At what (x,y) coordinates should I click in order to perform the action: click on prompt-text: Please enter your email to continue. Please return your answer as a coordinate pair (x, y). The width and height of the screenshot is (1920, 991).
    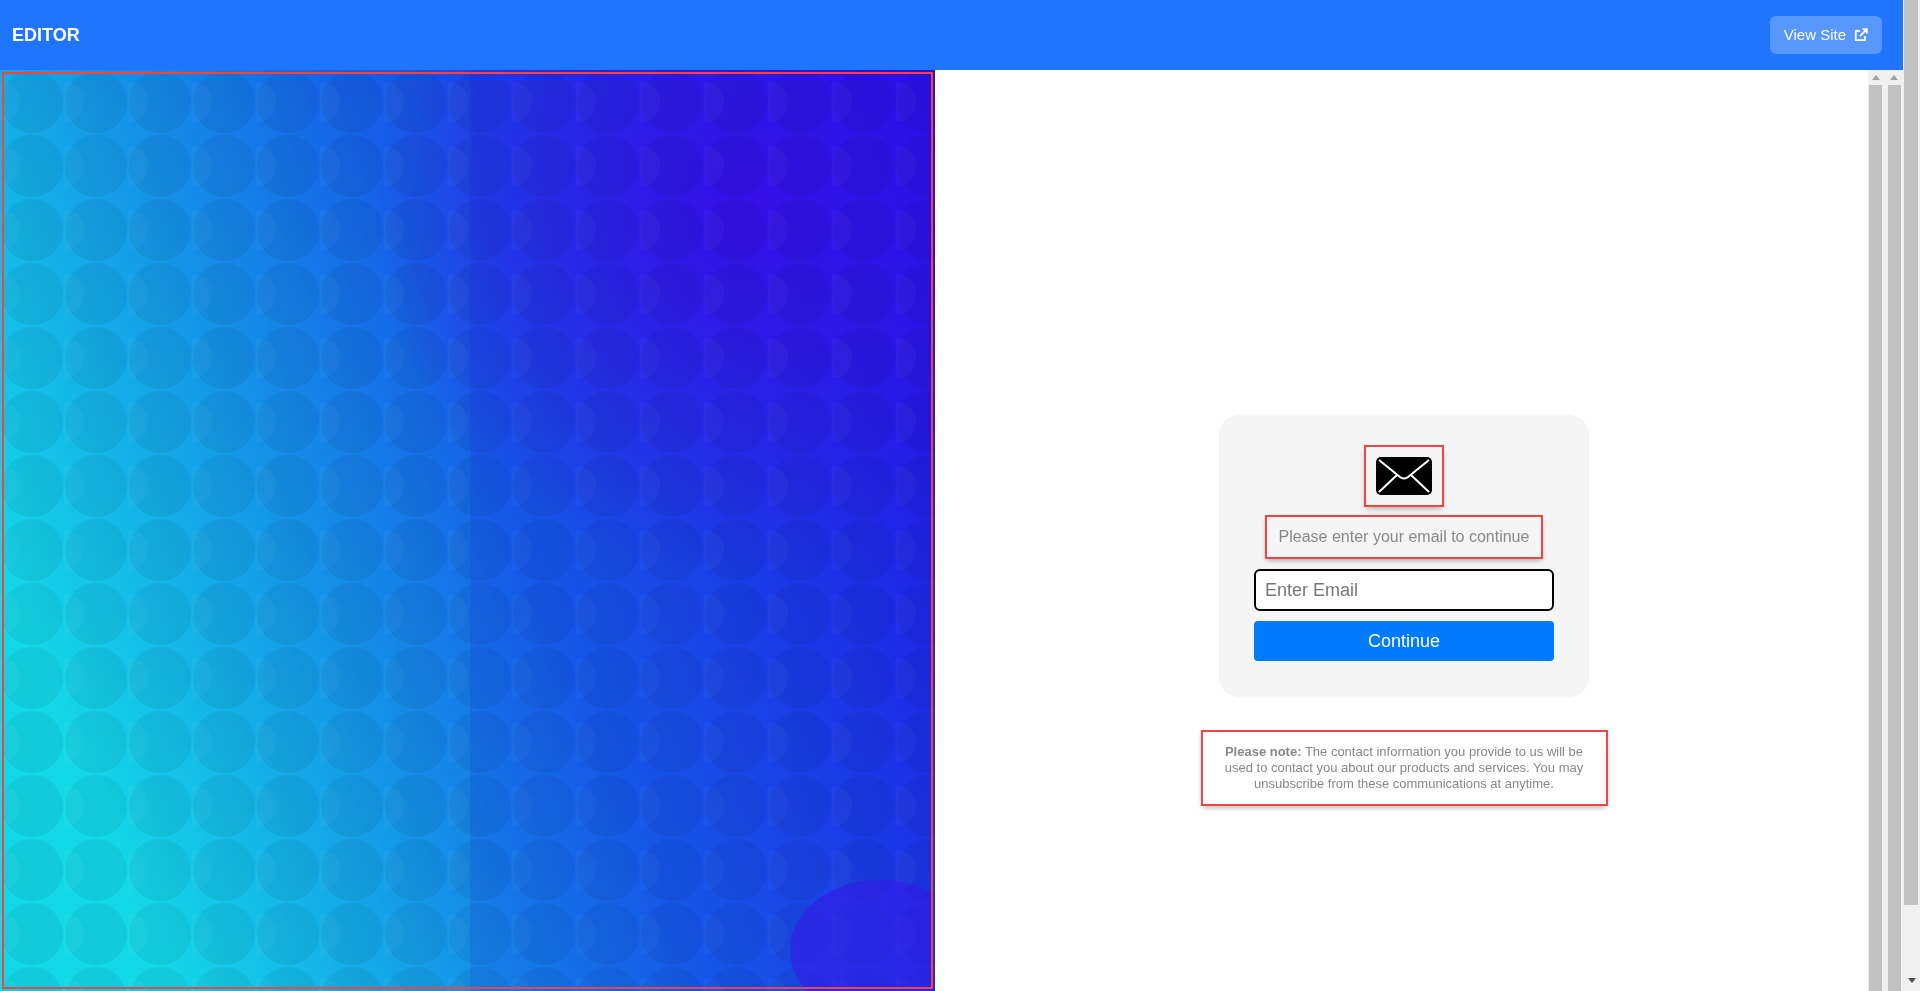
    Looking at the image, I should click on (1404, 537).